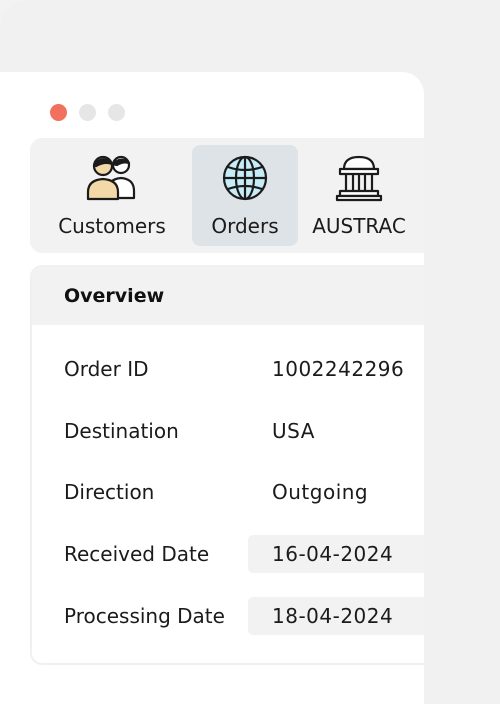 This screenshot has height=704, width=500. Describe the element at coordinates (293, 431) in the screenshot. I see `field-value: USA` at that location.